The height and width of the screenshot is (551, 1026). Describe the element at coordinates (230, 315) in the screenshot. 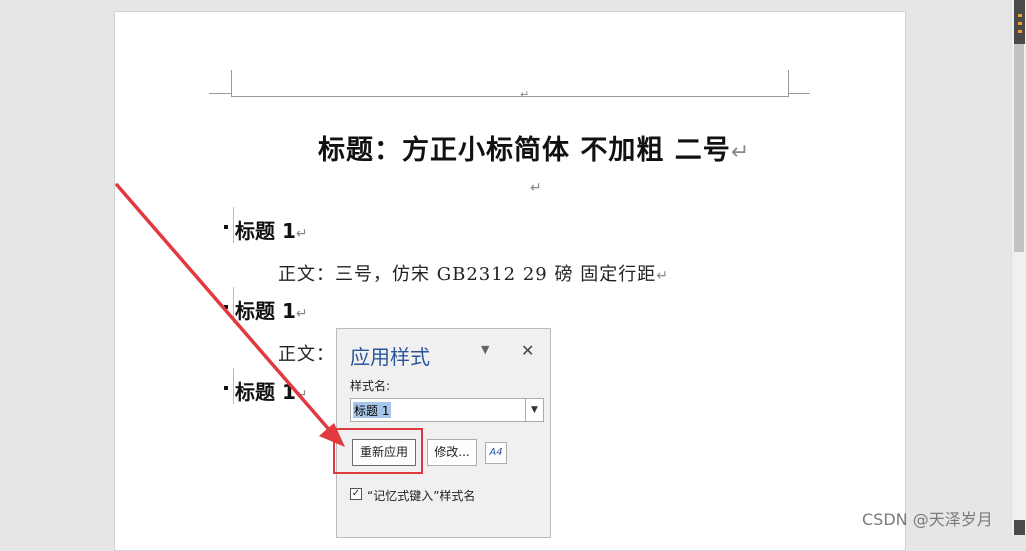

I see `annotation-arrow` at that location.